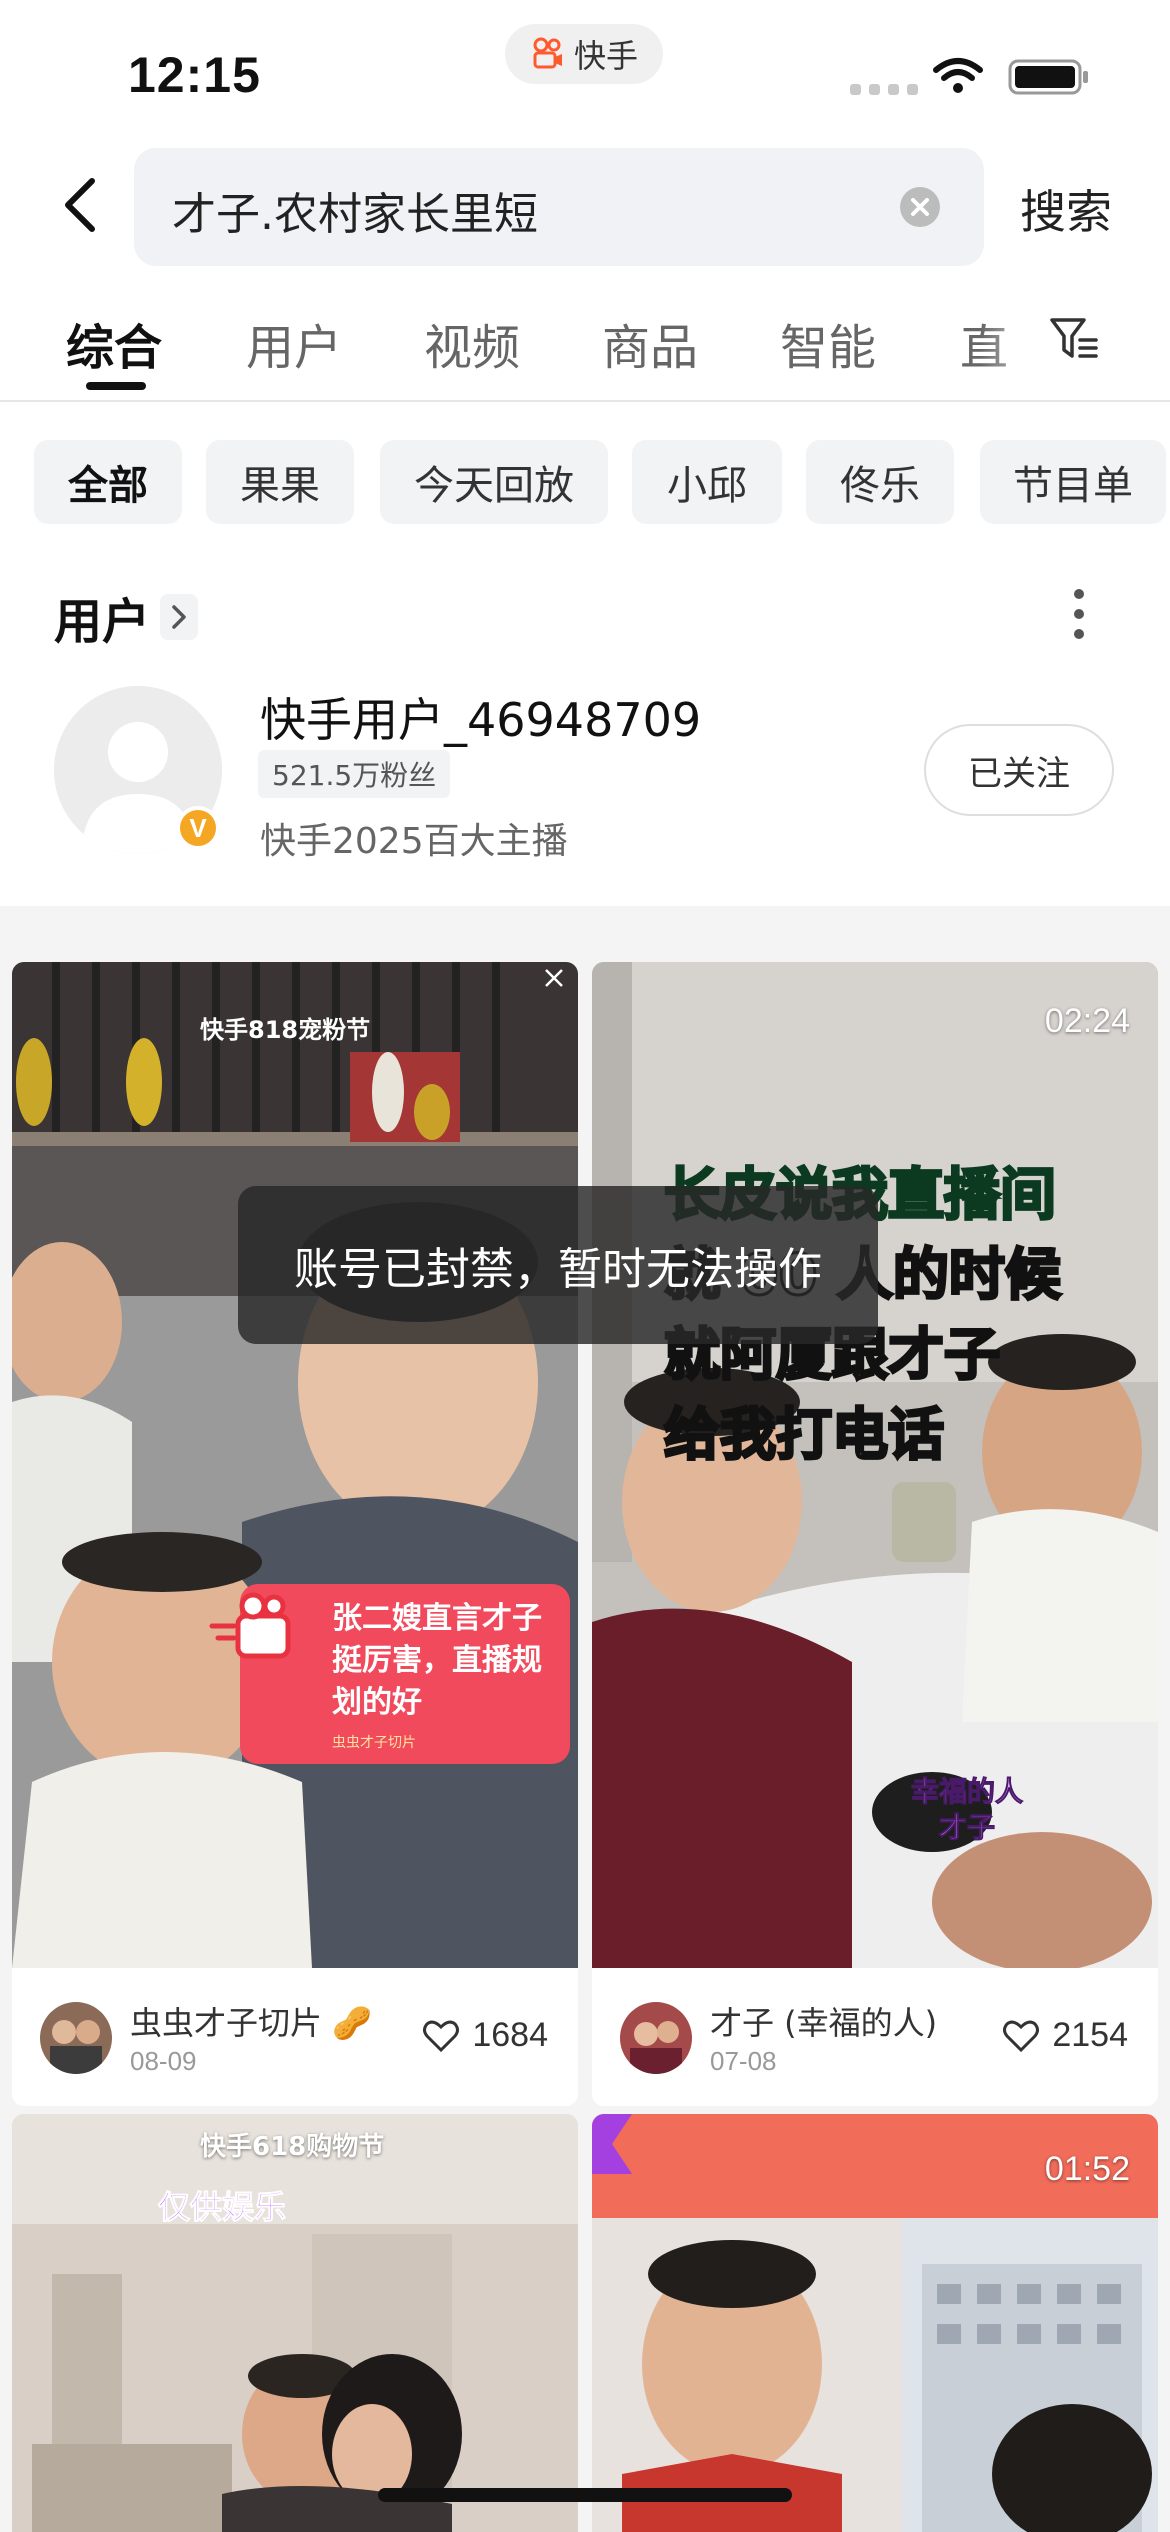  I want to click on card-footer: 虫虫才子切片 🥜 08-09 1684, so click(295, 2037).